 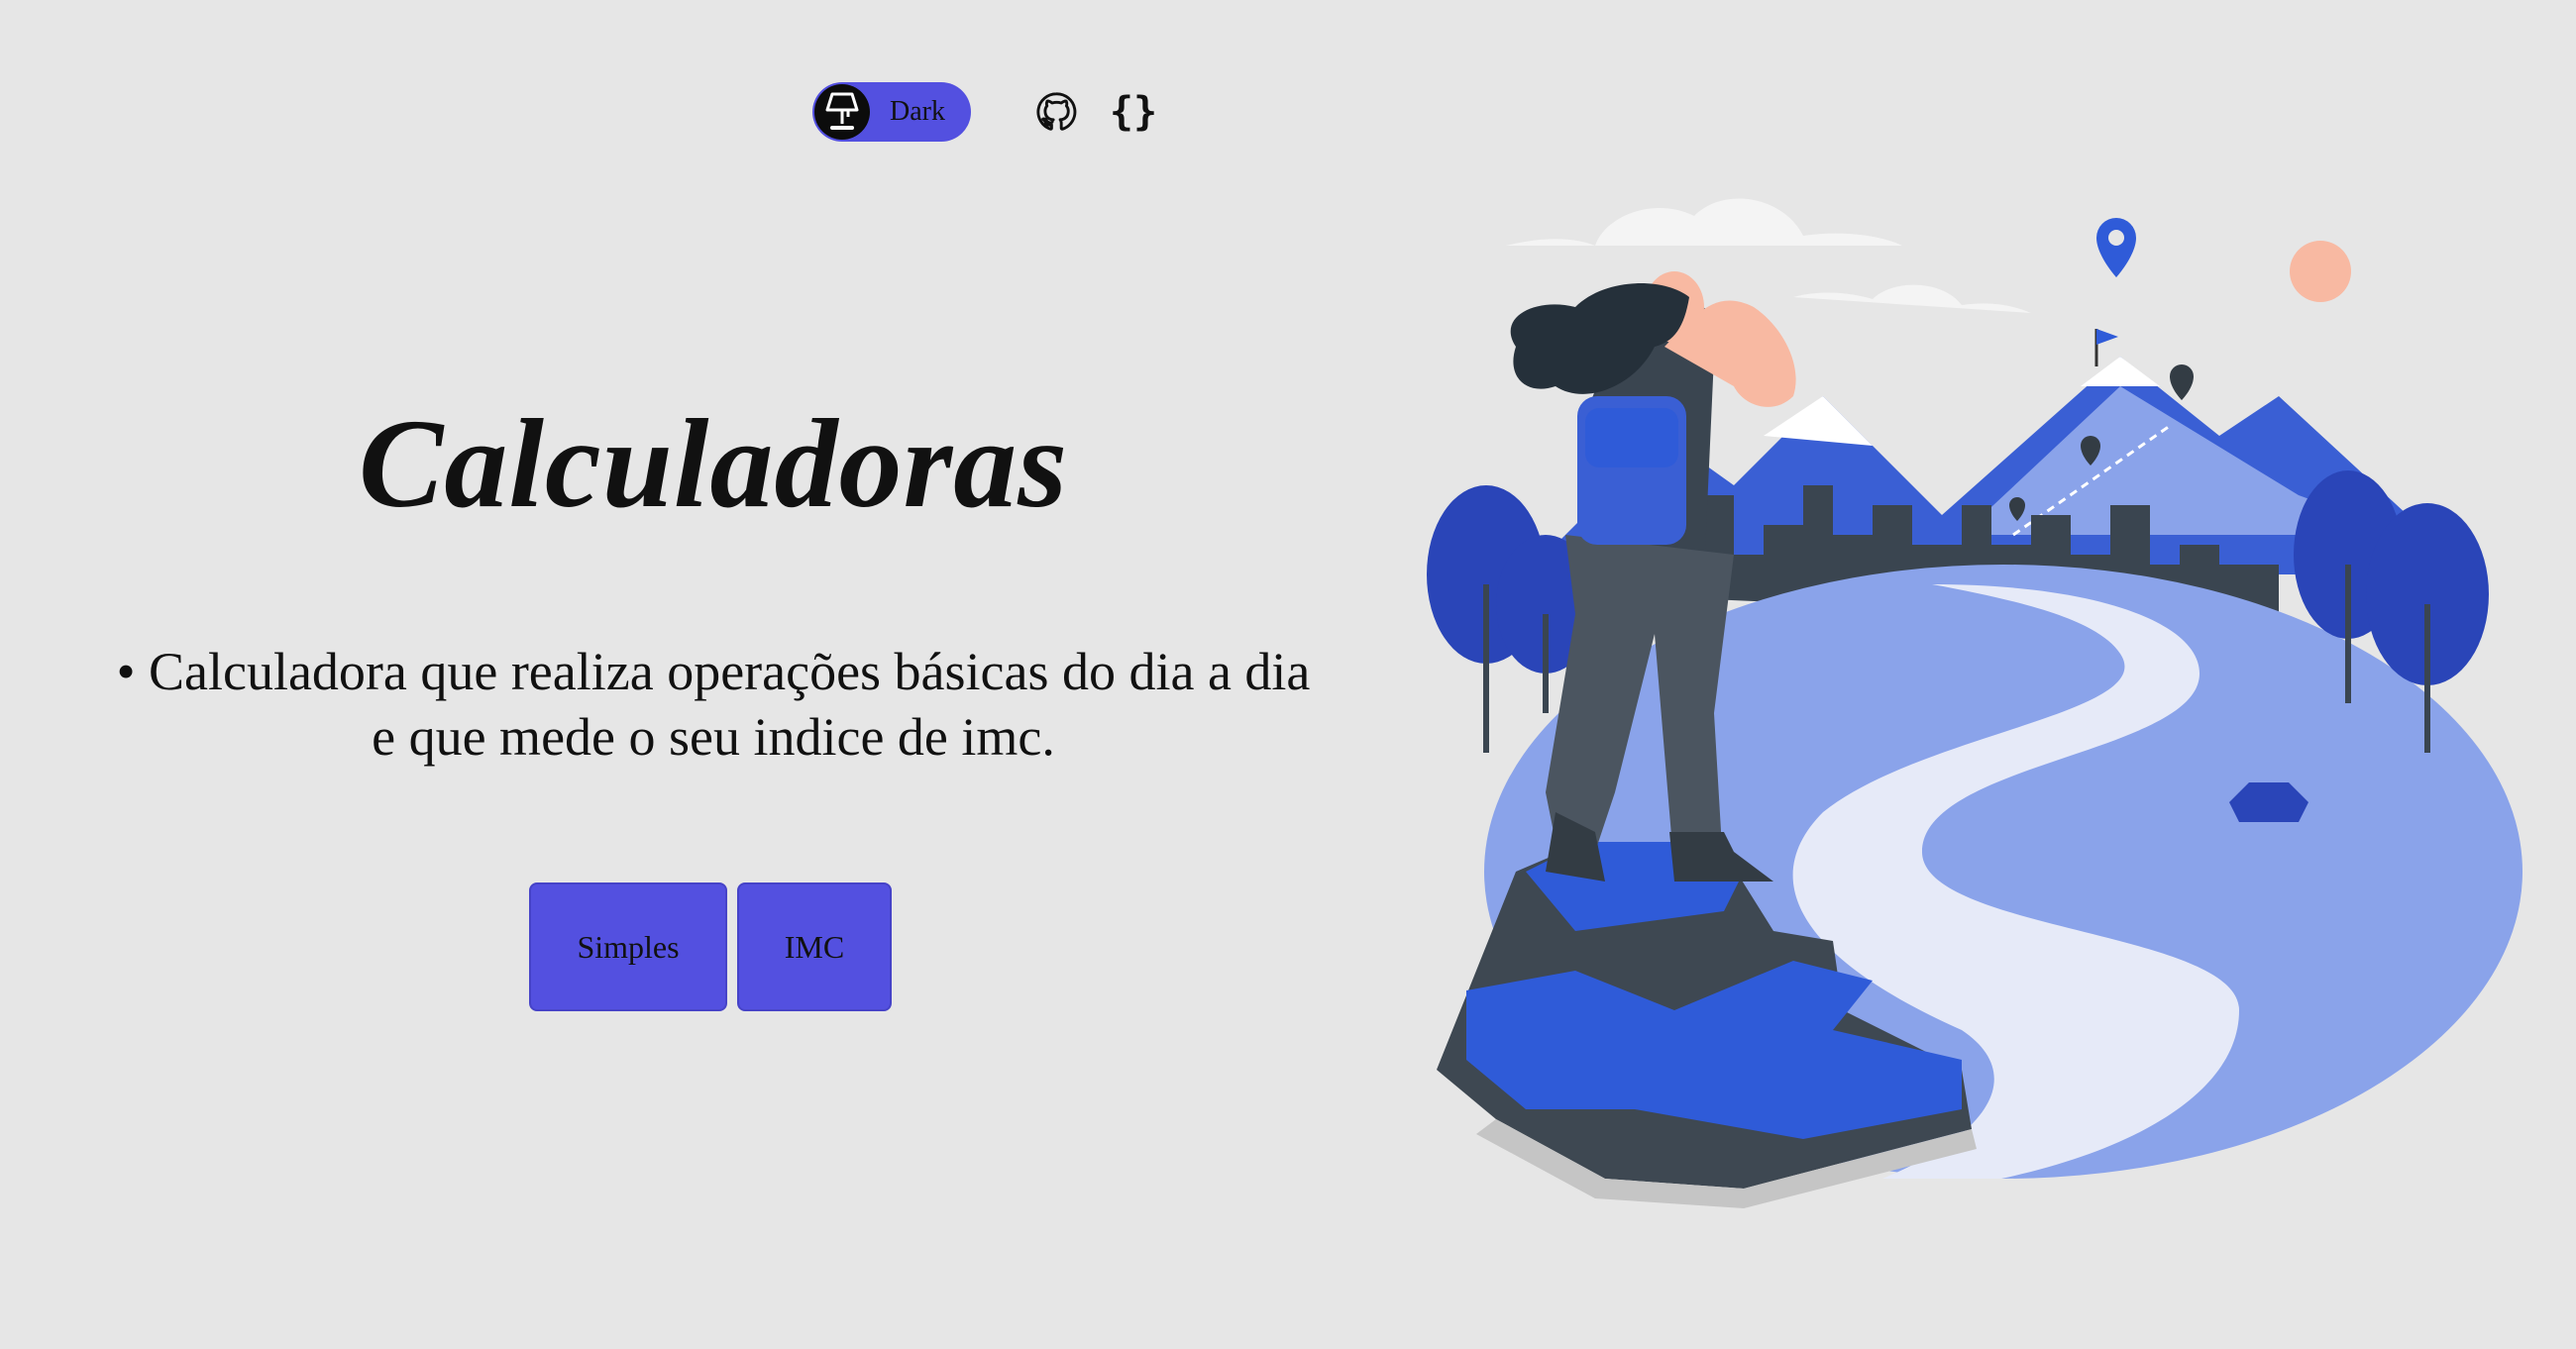 I want to click on github-icon, so click(x=1056, y=112).